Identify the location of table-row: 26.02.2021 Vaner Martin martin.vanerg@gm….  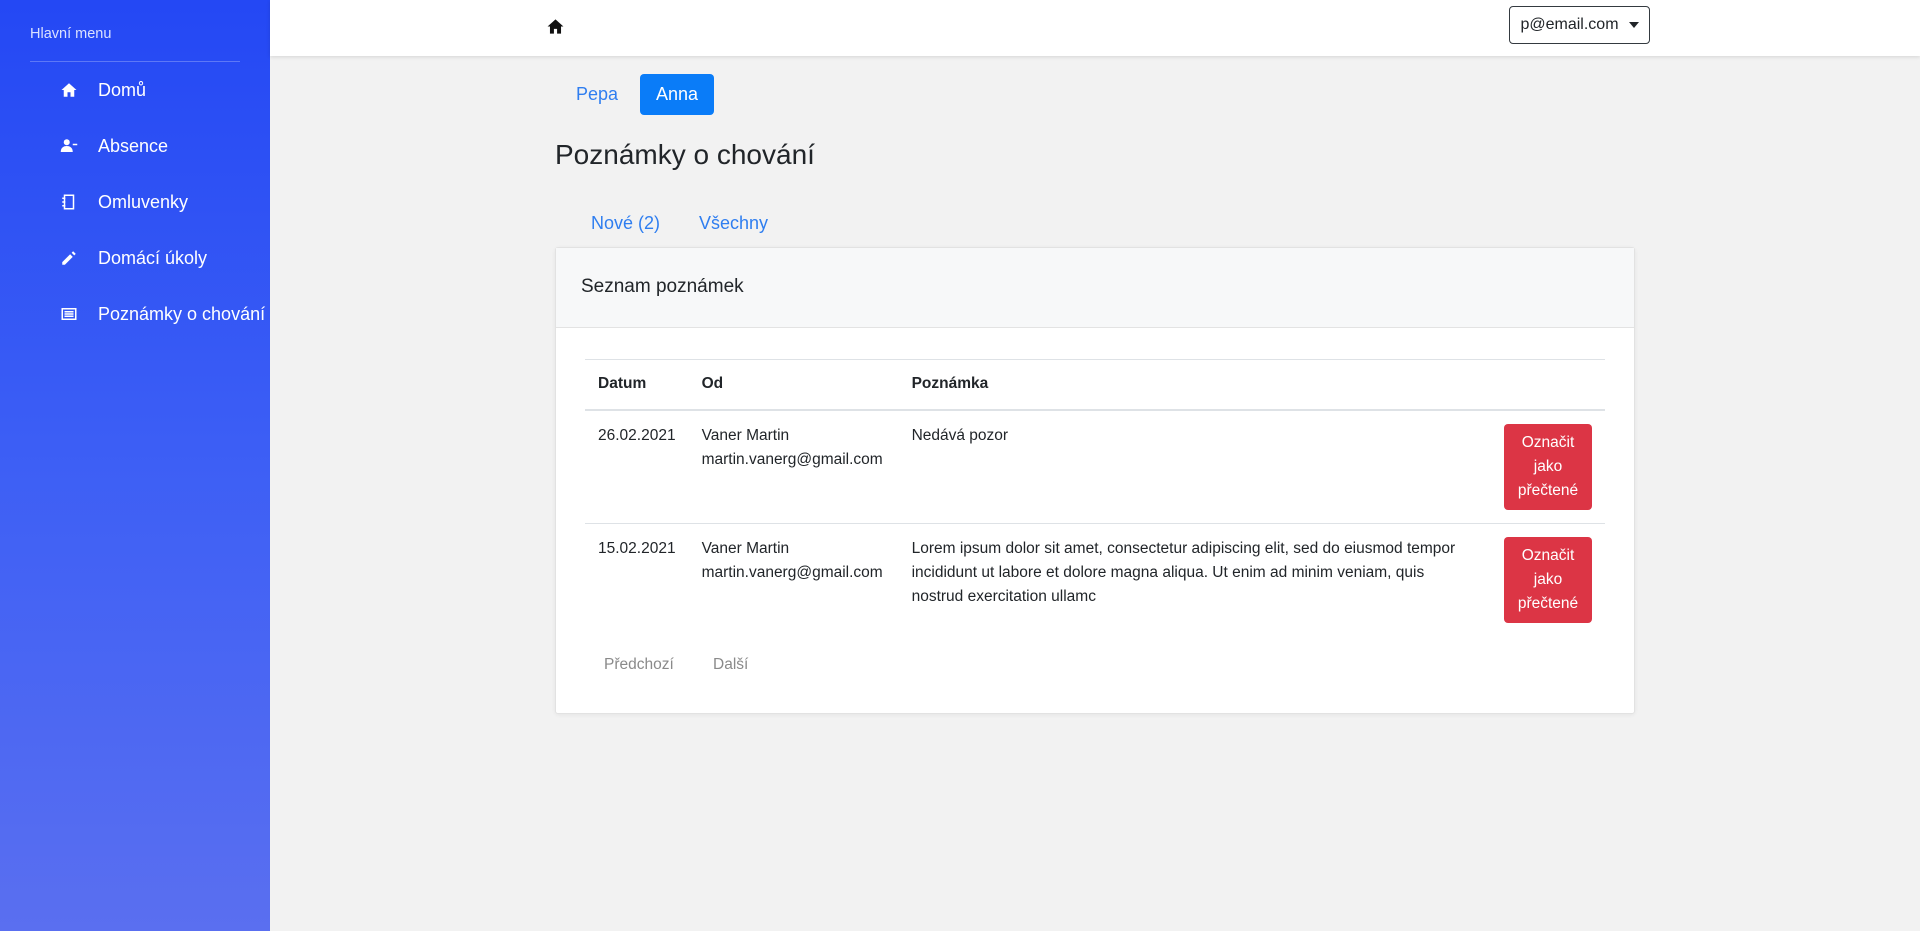
(1095, 466).